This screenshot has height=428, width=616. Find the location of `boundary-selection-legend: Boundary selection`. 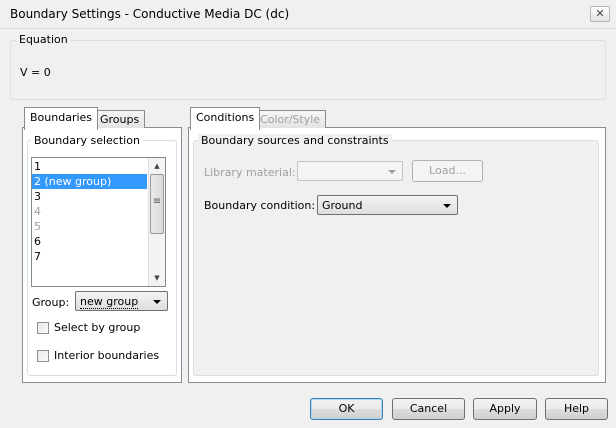

boundary-selection-legend: Boundary selection is located at coordinates (87, 140).